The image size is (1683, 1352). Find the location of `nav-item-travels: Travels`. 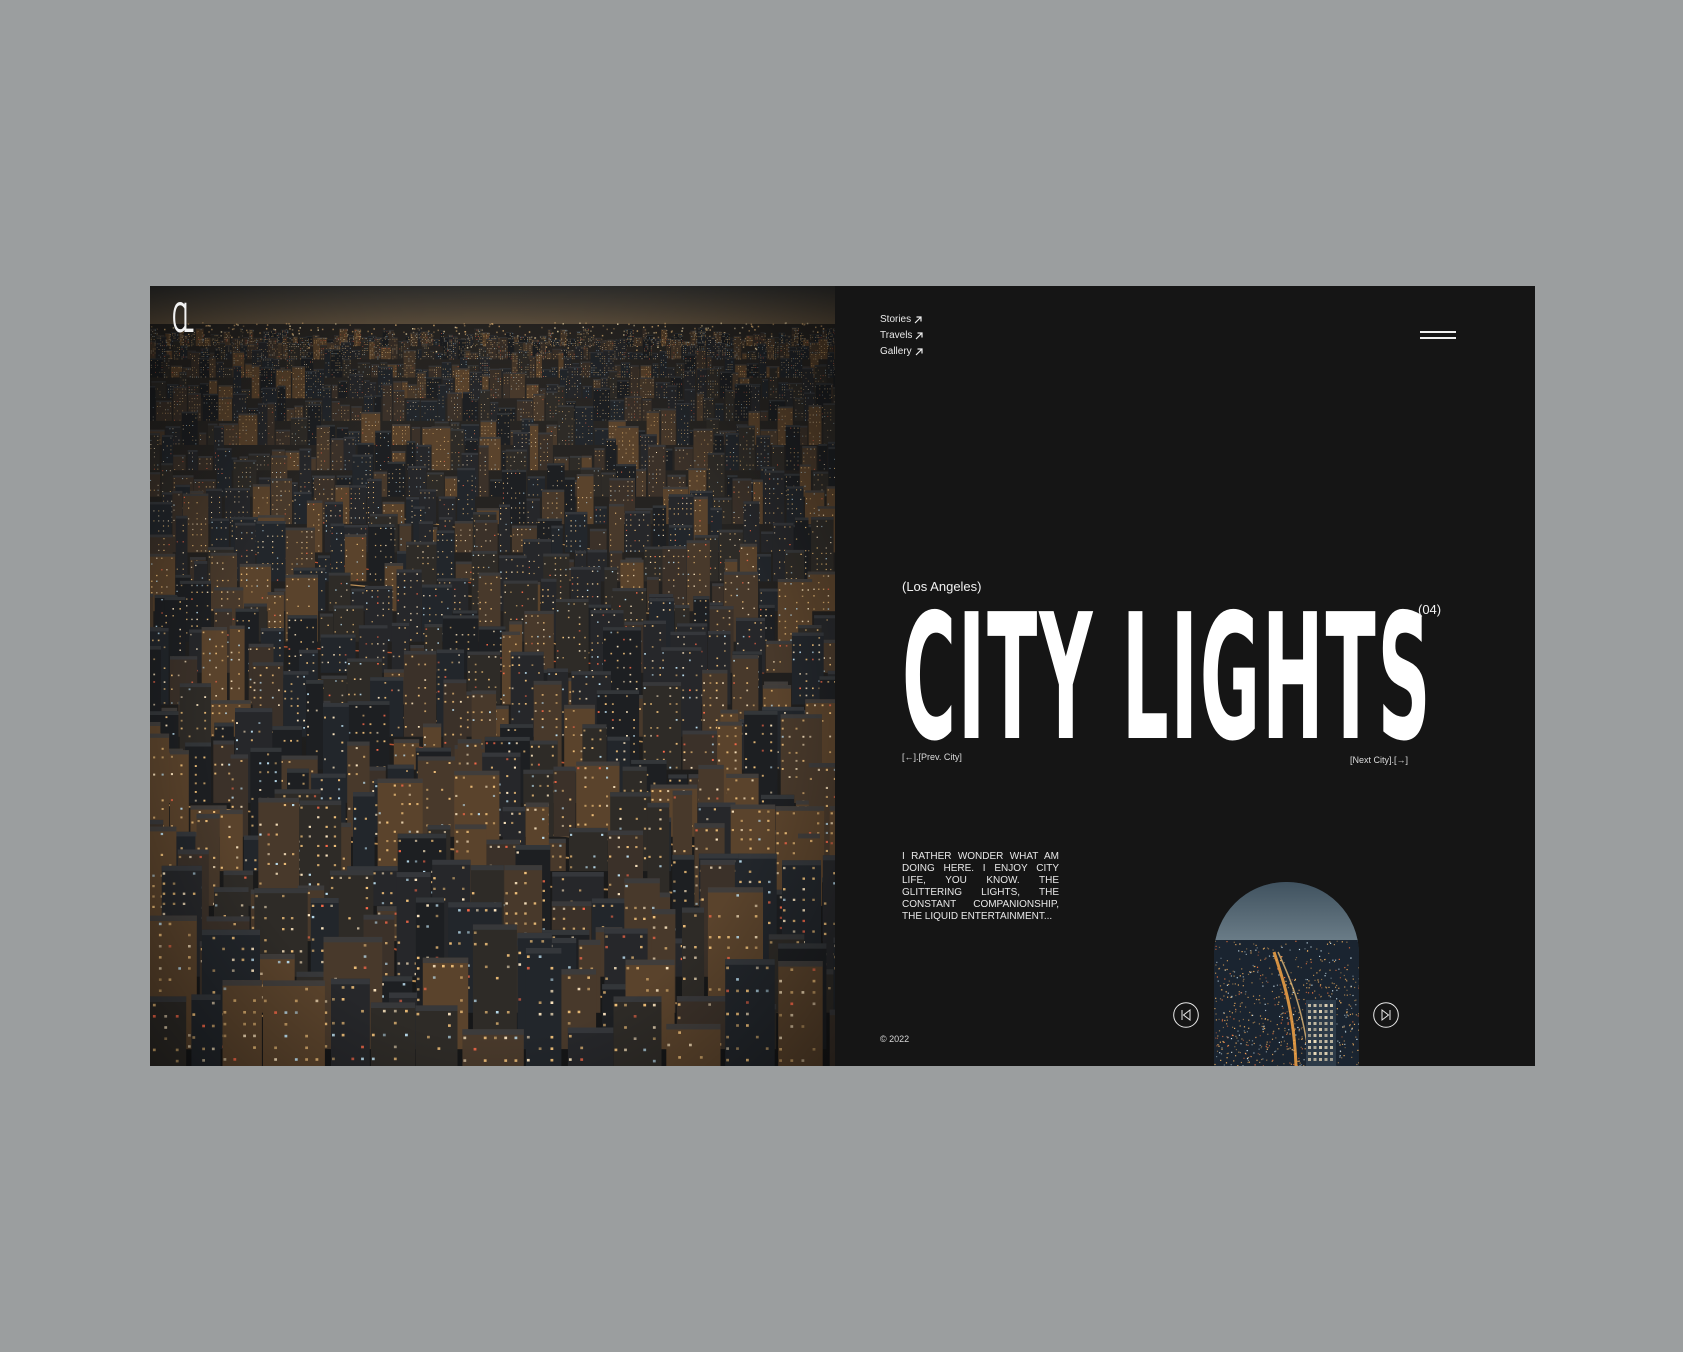

nav-item-travels: Travels is located at coordinates (902, 335).